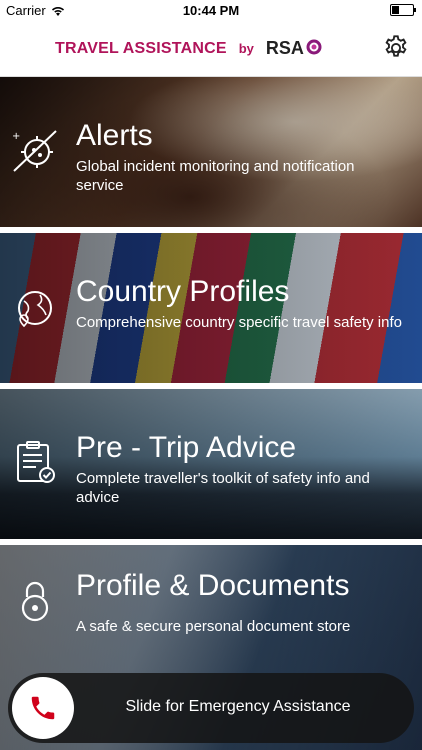 The height and width of the screenshot is (750, 422). I want to click on phone-icon, so click(43, 708).